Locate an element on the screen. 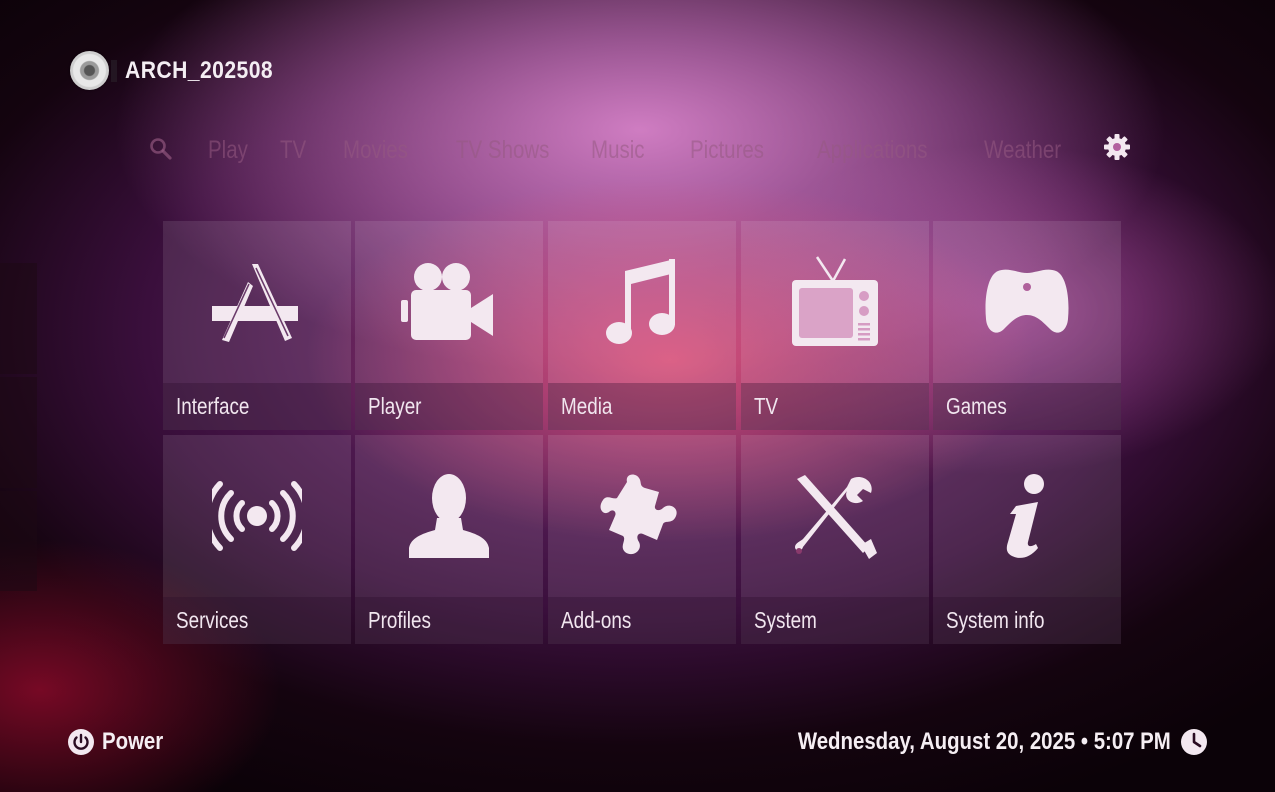 The image size is (1275, 792). puzzle-icon is located at coordinates (638, 514).